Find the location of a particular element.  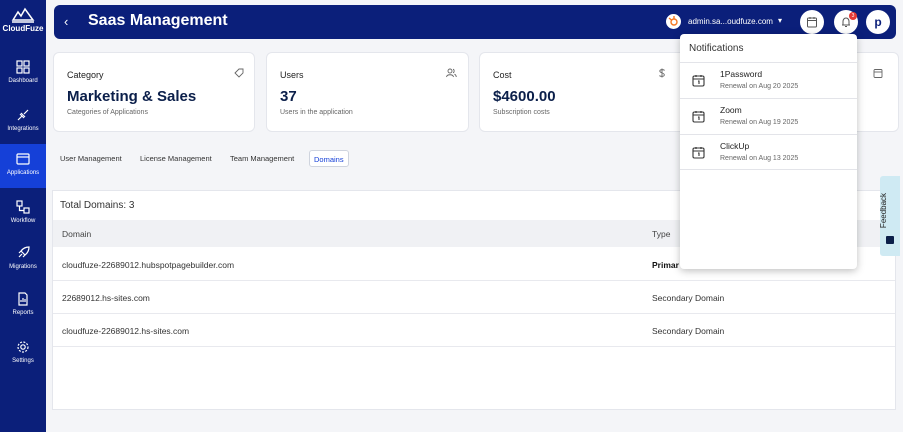

notifications-title: Notifications is located at coordinates (716, 48).